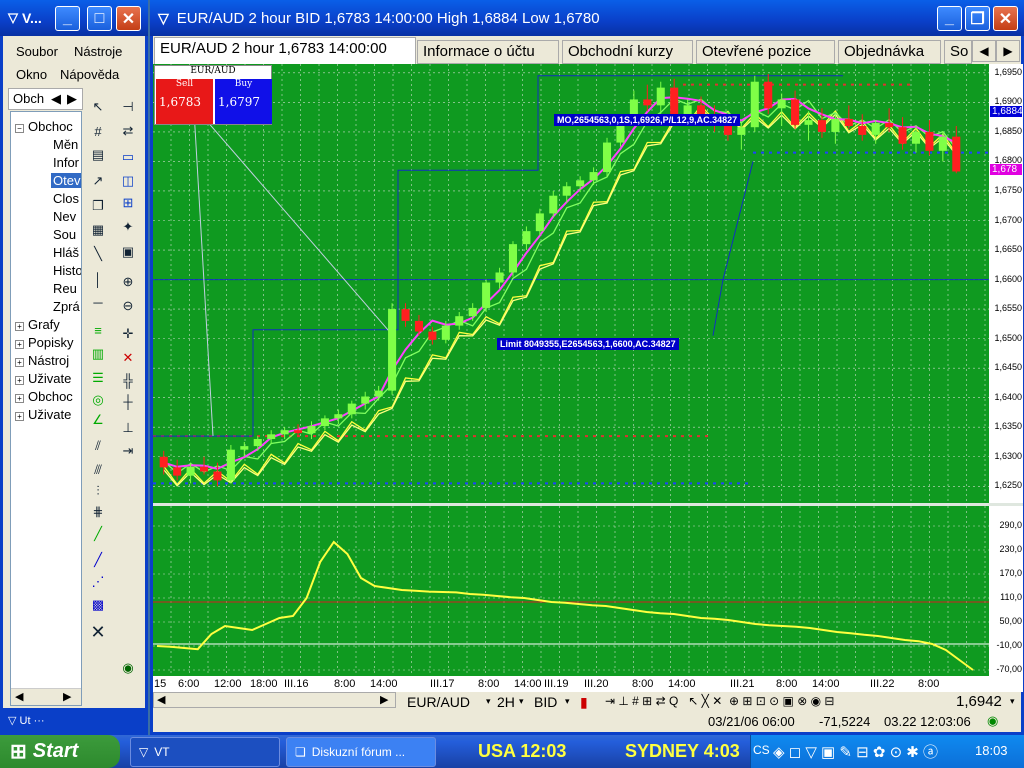 The width and height of the screenshot is (1024, 768). I want to click on tree-hscrollbar: ◀ ▶, so click(46, 696).